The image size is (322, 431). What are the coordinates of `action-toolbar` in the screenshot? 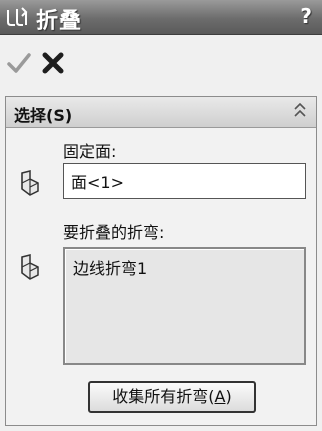 It's located at (161, 63).